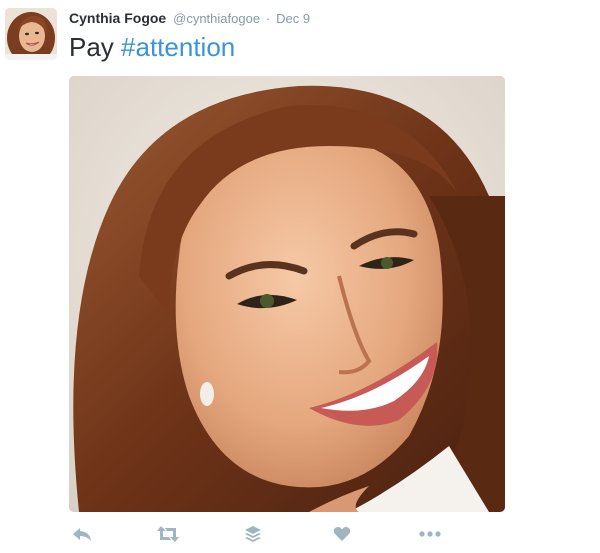 The height and width of the screenshot is (553, 600). I want to click on tweet-text-plain: Pay, so click(95, 47).